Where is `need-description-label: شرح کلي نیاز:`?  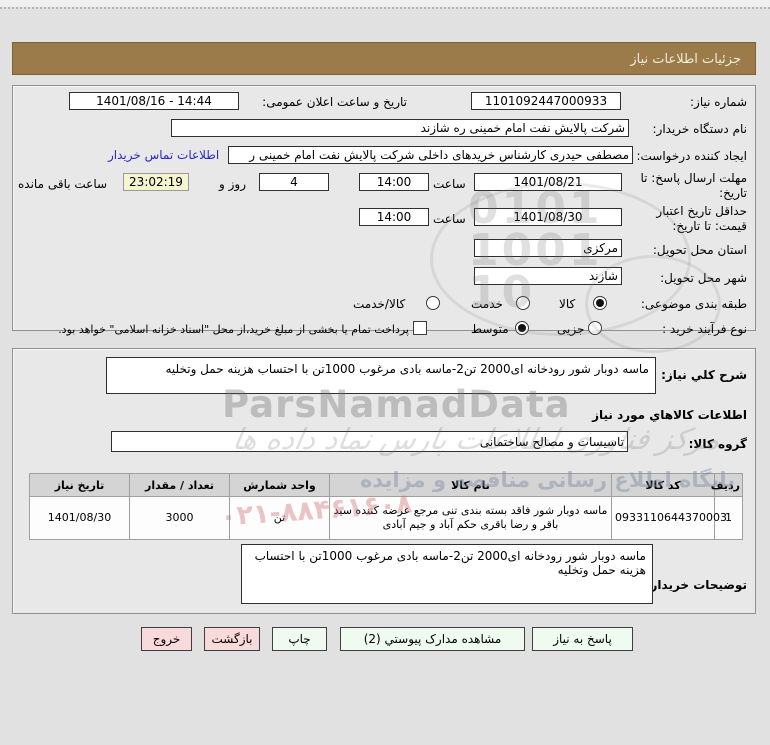 need-description-label: شرح کلي نیاز: is located at coordinates (704, 375).